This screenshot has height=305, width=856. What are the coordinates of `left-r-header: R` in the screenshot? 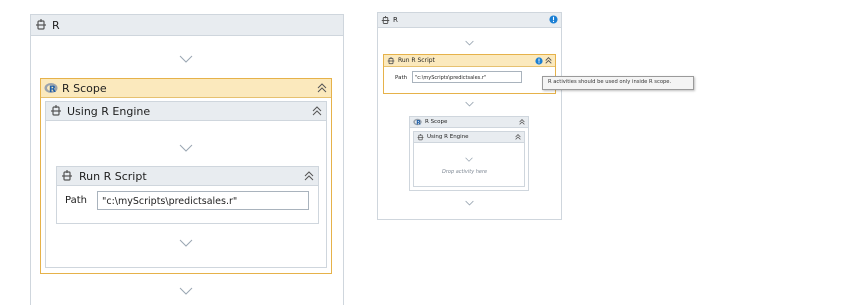 It's located at (187, 25).